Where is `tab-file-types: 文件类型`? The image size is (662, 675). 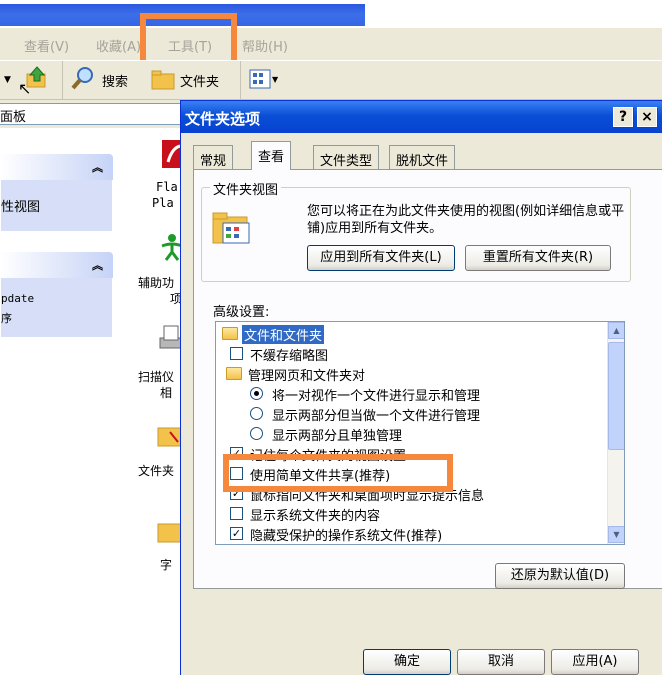
tab-file-types: 文件类型 is located at coordinates (346, 157).